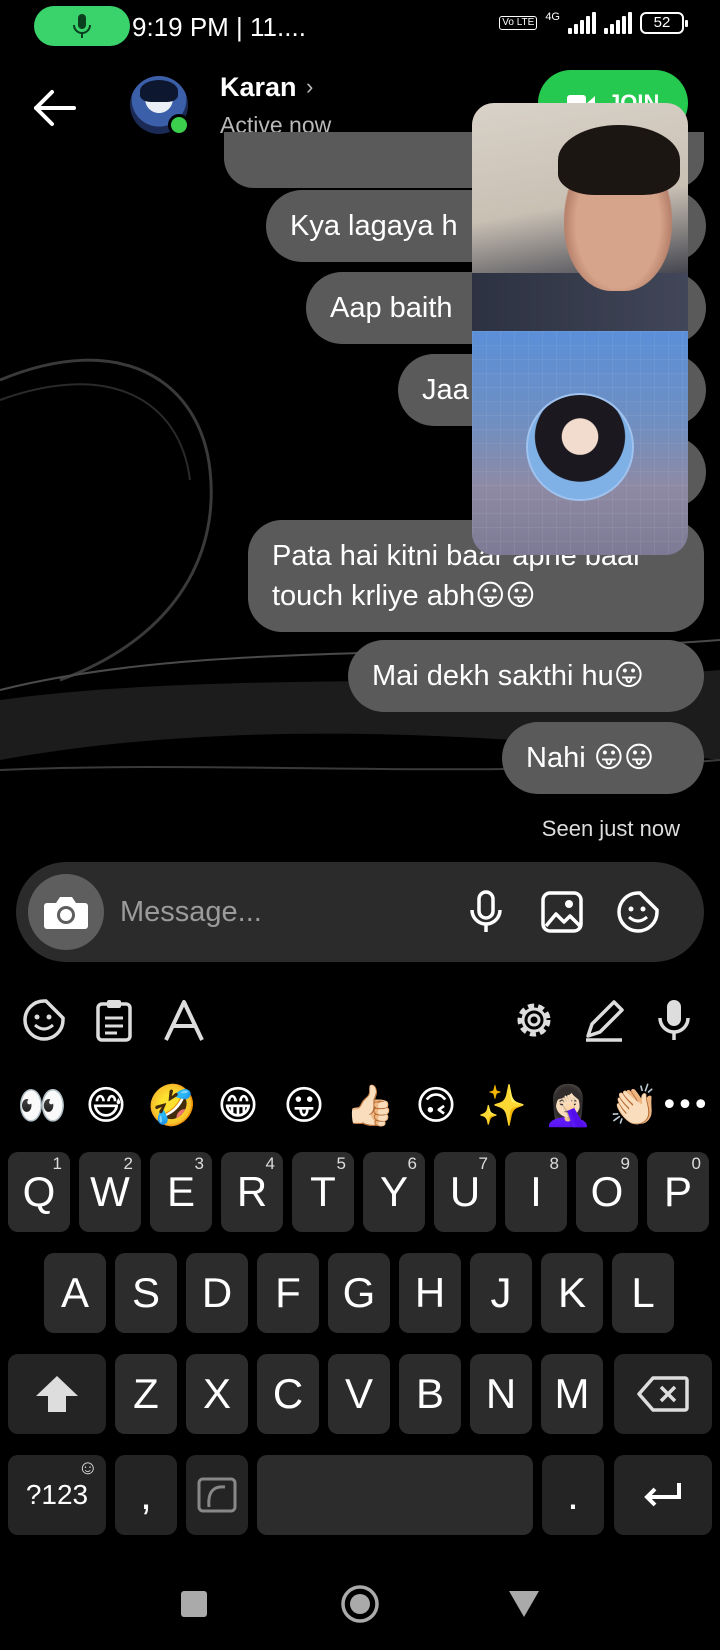 The width and height of the screenshot is (720, 1650). Describe the element at coordinates (526, 676) in the screenshot. I see `message-bubble: Mai dekh sakthi hu😛` at that location.